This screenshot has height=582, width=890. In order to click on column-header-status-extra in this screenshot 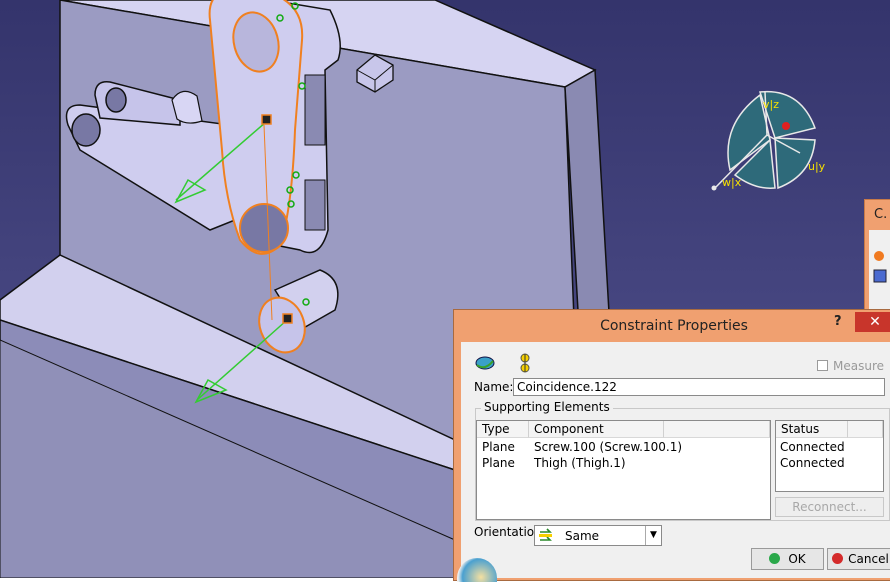, I will do `click(865, 429)`.